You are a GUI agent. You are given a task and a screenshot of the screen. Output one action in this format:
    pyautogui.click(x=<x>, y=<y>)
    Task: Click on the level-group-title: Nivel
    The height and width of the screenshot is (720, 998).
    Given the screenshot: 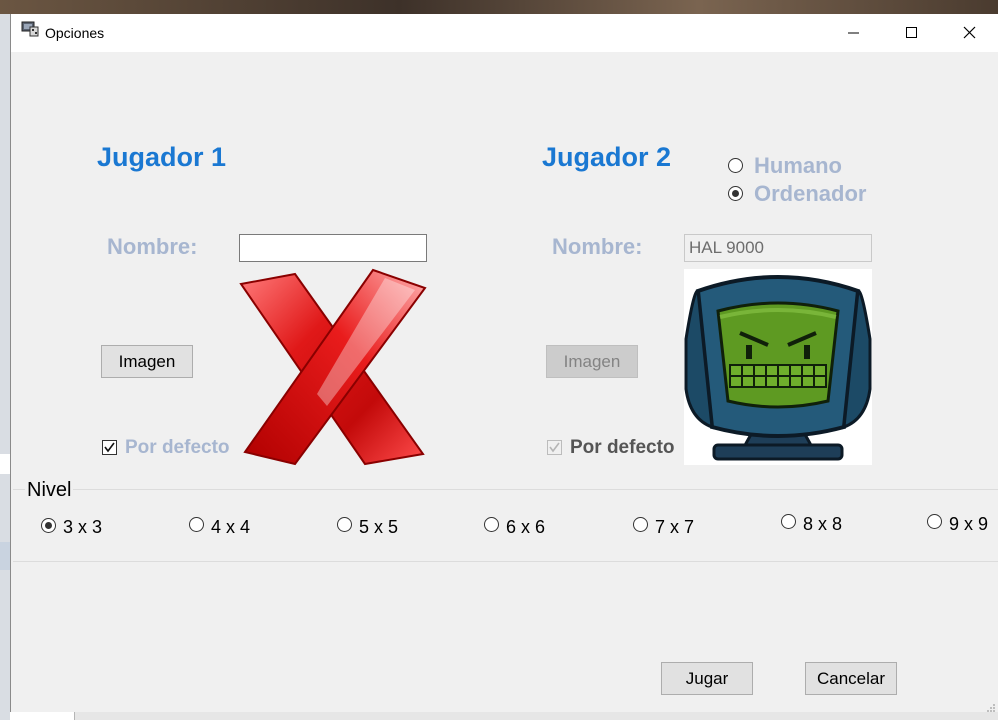 What is the action you would take?
    pyautogui.click(x=49, y=490)
    